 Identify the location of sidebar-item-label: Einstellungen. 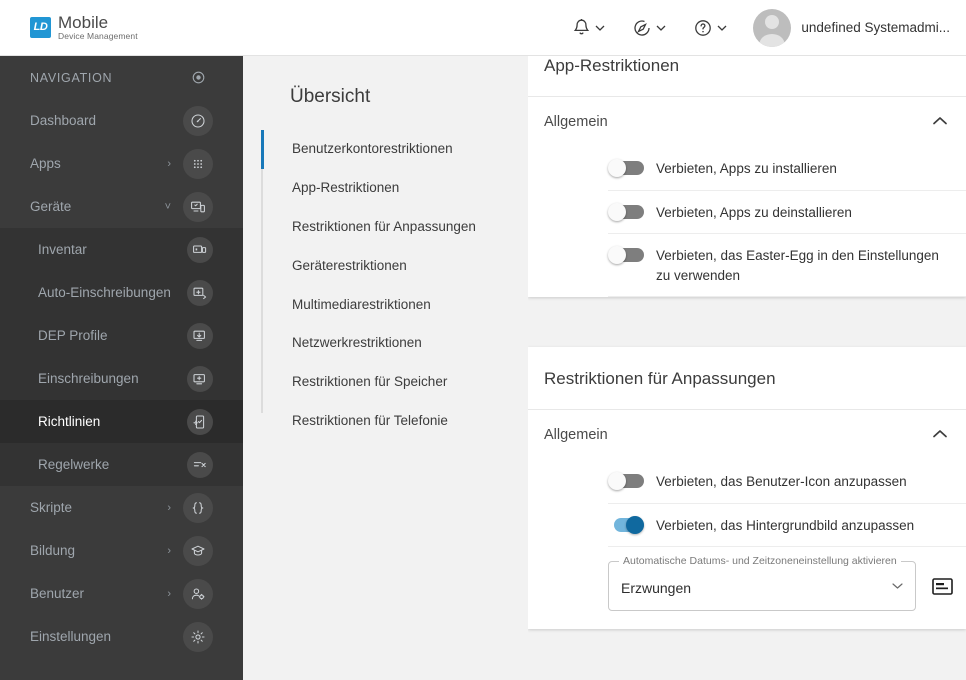
(71, 636).